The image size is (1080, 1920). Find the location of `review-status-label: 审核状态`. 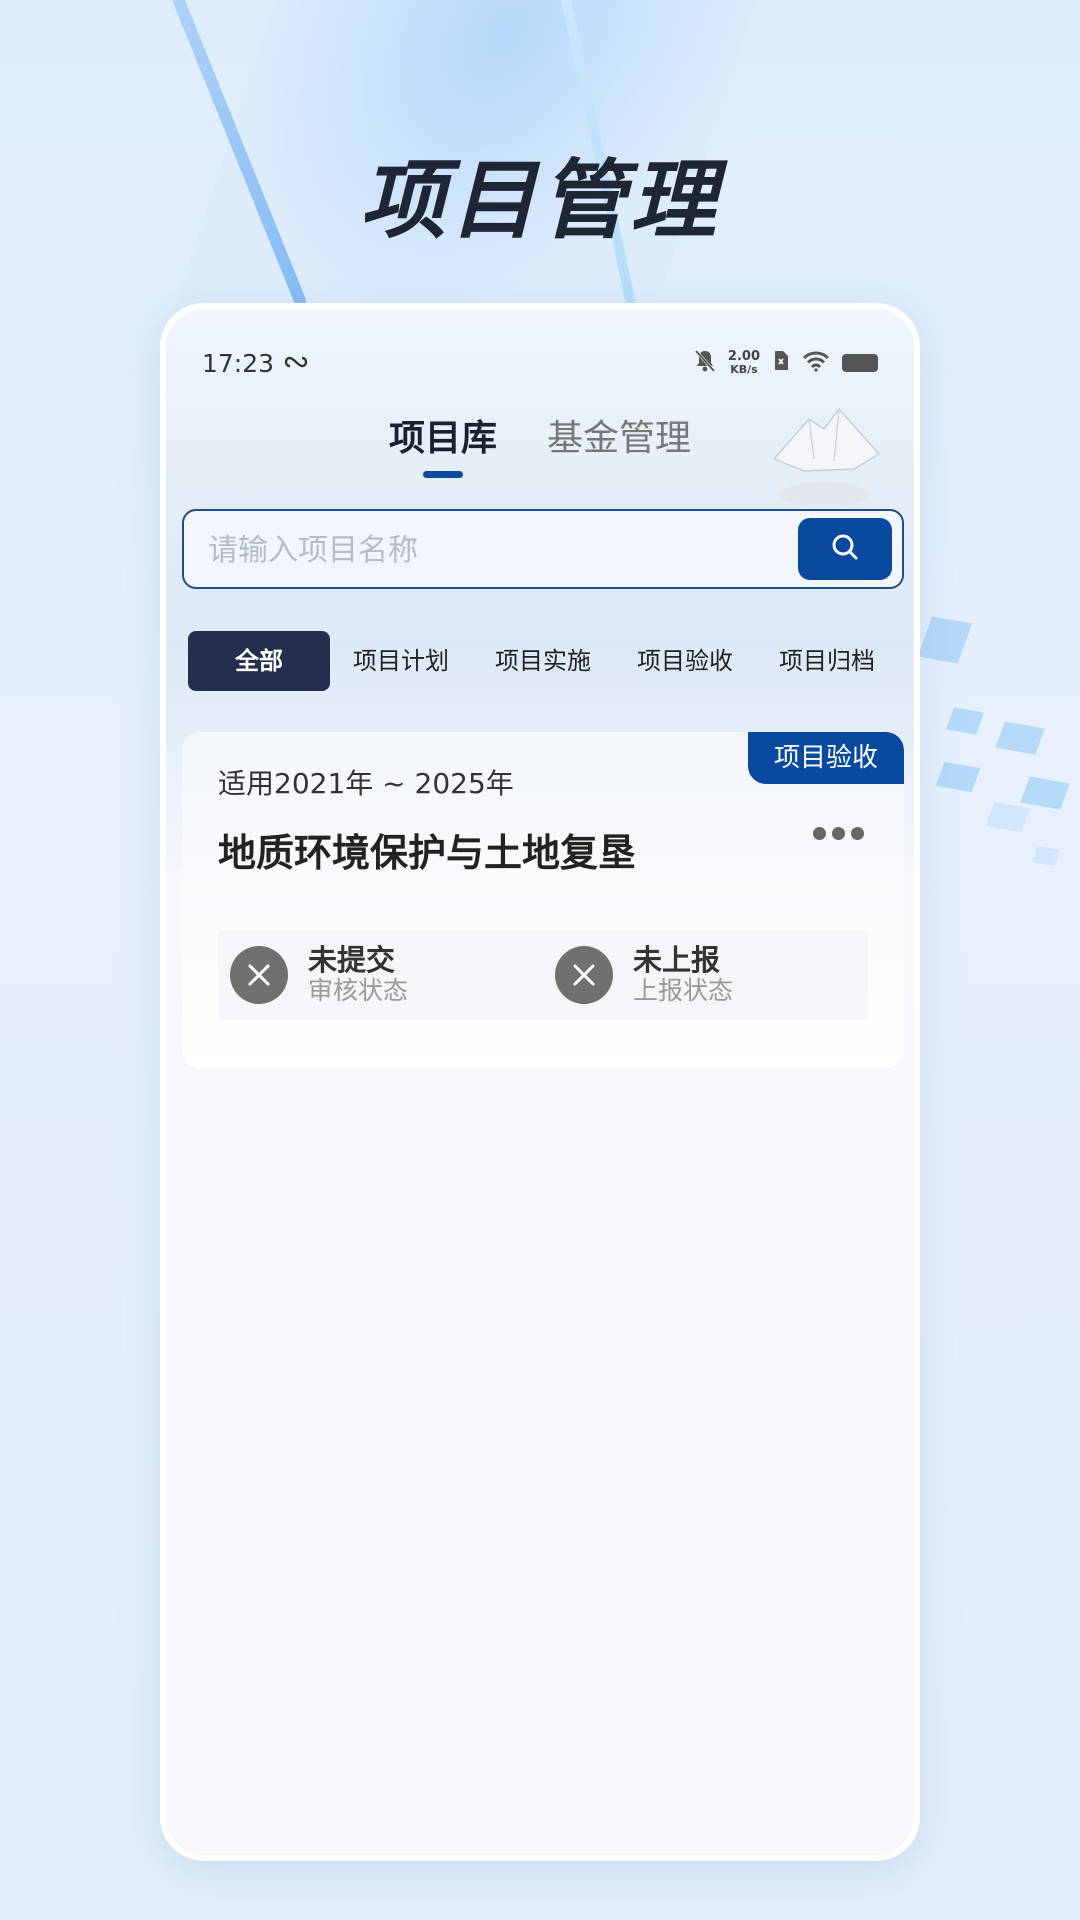

review-status-label: 审核状态 is located at coordinates (358, 990).